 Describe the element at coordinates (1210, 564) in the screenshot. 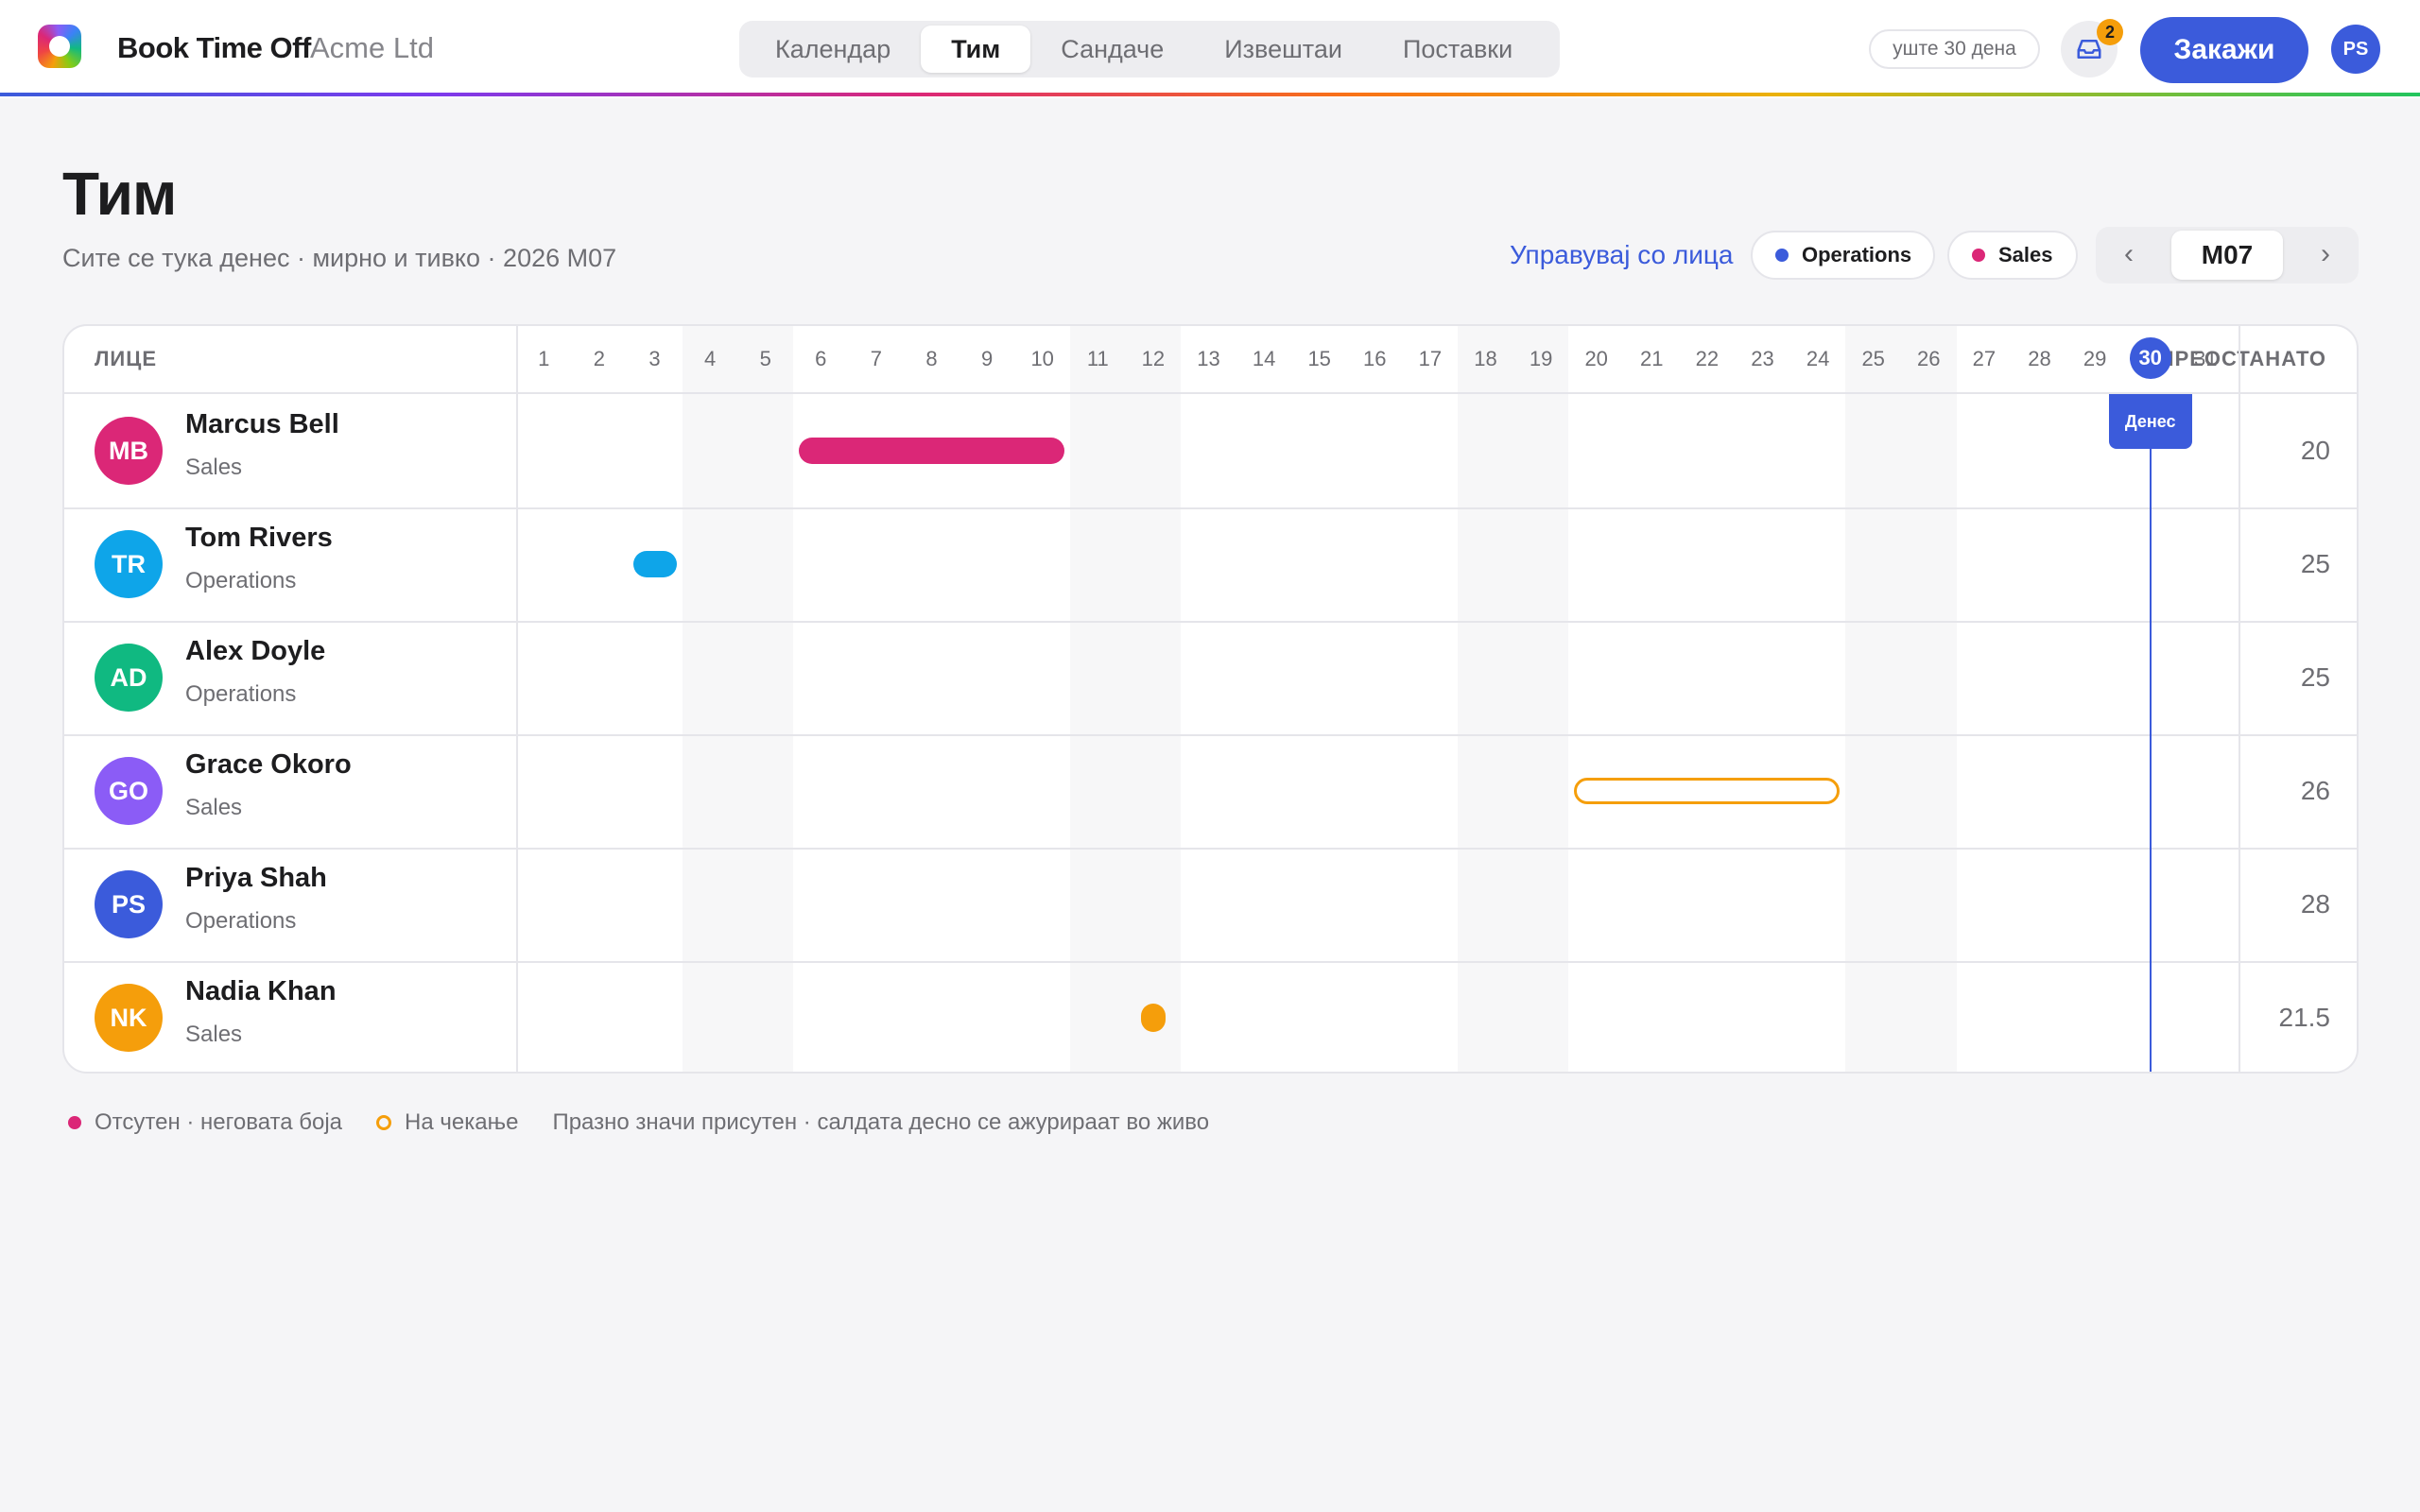

I see `table-row: TR Tom Rivers Operations 25` at that location.